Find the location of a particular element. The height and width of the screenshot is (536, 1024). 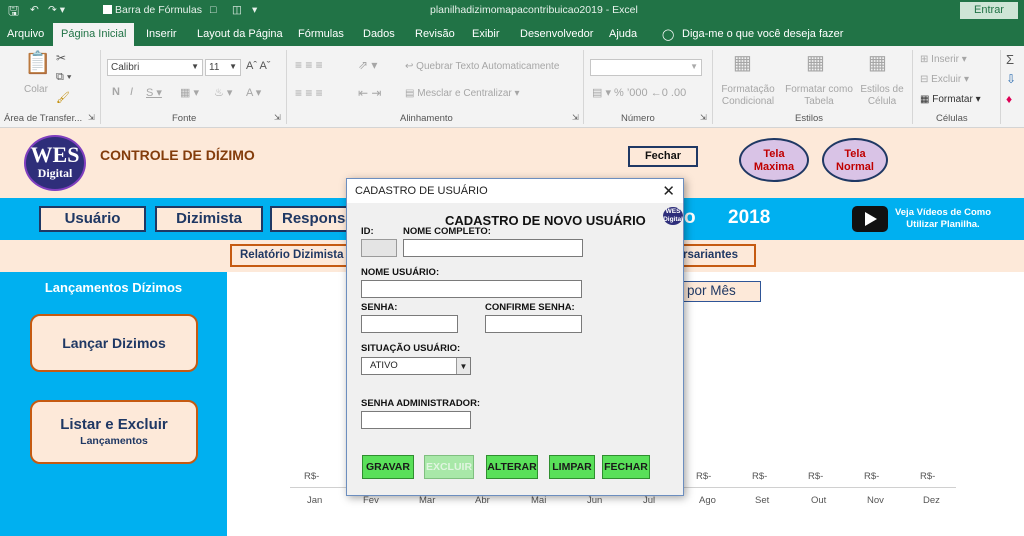

dialog-title: CADASTRO DE USUÁRIO is located at coordinates (421, 191).